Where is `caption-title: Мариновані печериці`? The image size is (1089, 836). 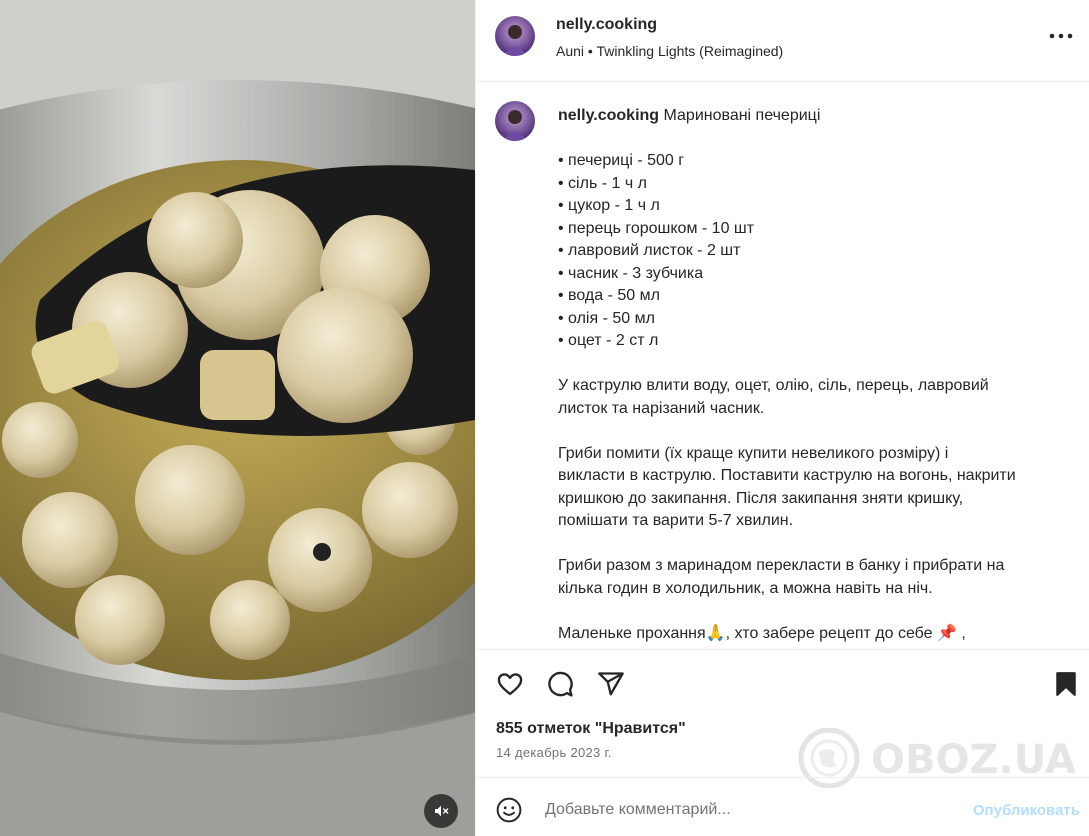 caption-title: Мариновані печериці is located at coordinates (742, 115).